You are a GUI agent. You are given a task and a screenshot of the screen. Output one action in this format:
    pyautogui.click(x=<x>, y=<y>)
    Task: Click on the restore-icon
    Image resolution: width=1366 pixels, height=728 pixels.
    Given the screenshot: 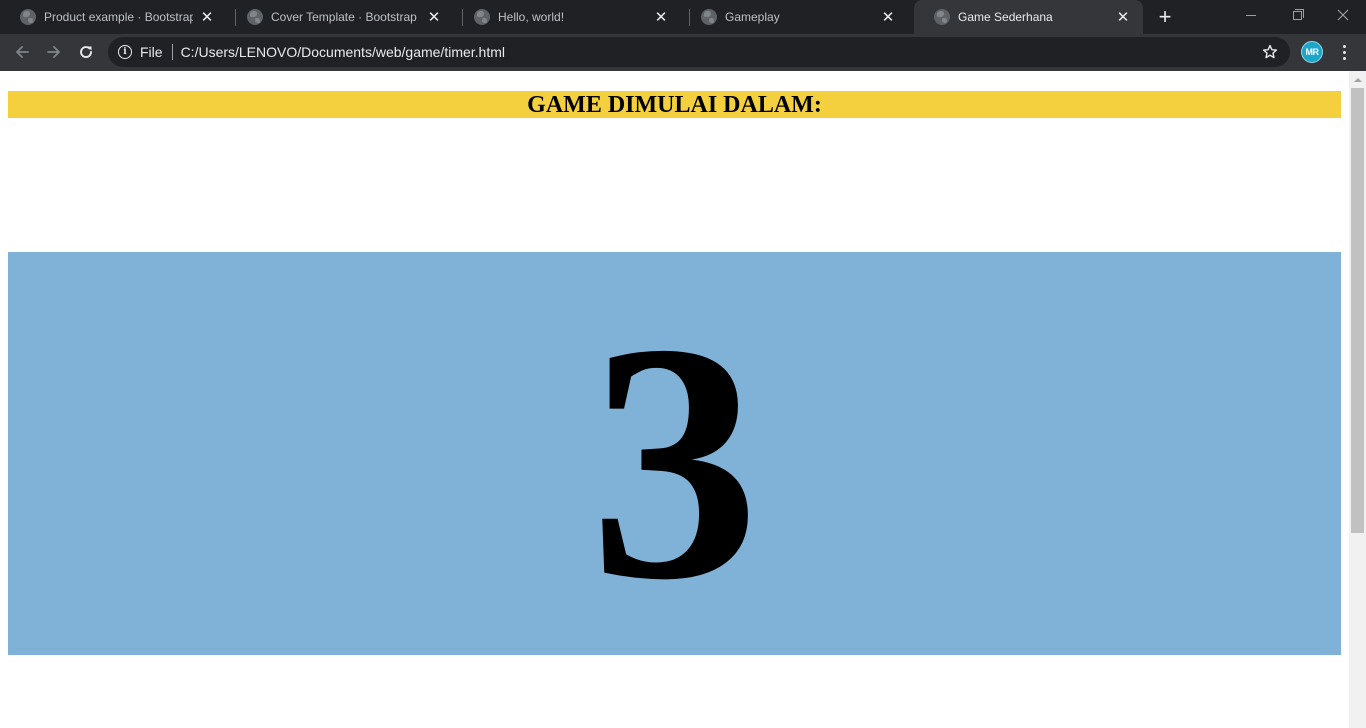 What is the action you would take?
    pyautogui.click(x=1298, y=14)
    